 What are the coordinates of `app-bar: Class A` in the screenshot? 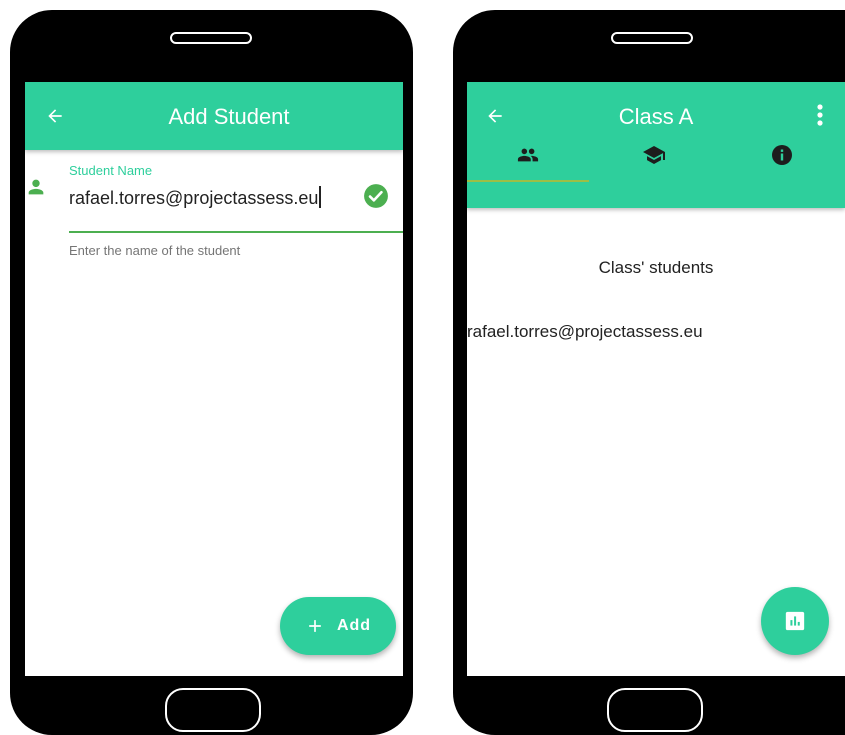 It's located at (656, 145).